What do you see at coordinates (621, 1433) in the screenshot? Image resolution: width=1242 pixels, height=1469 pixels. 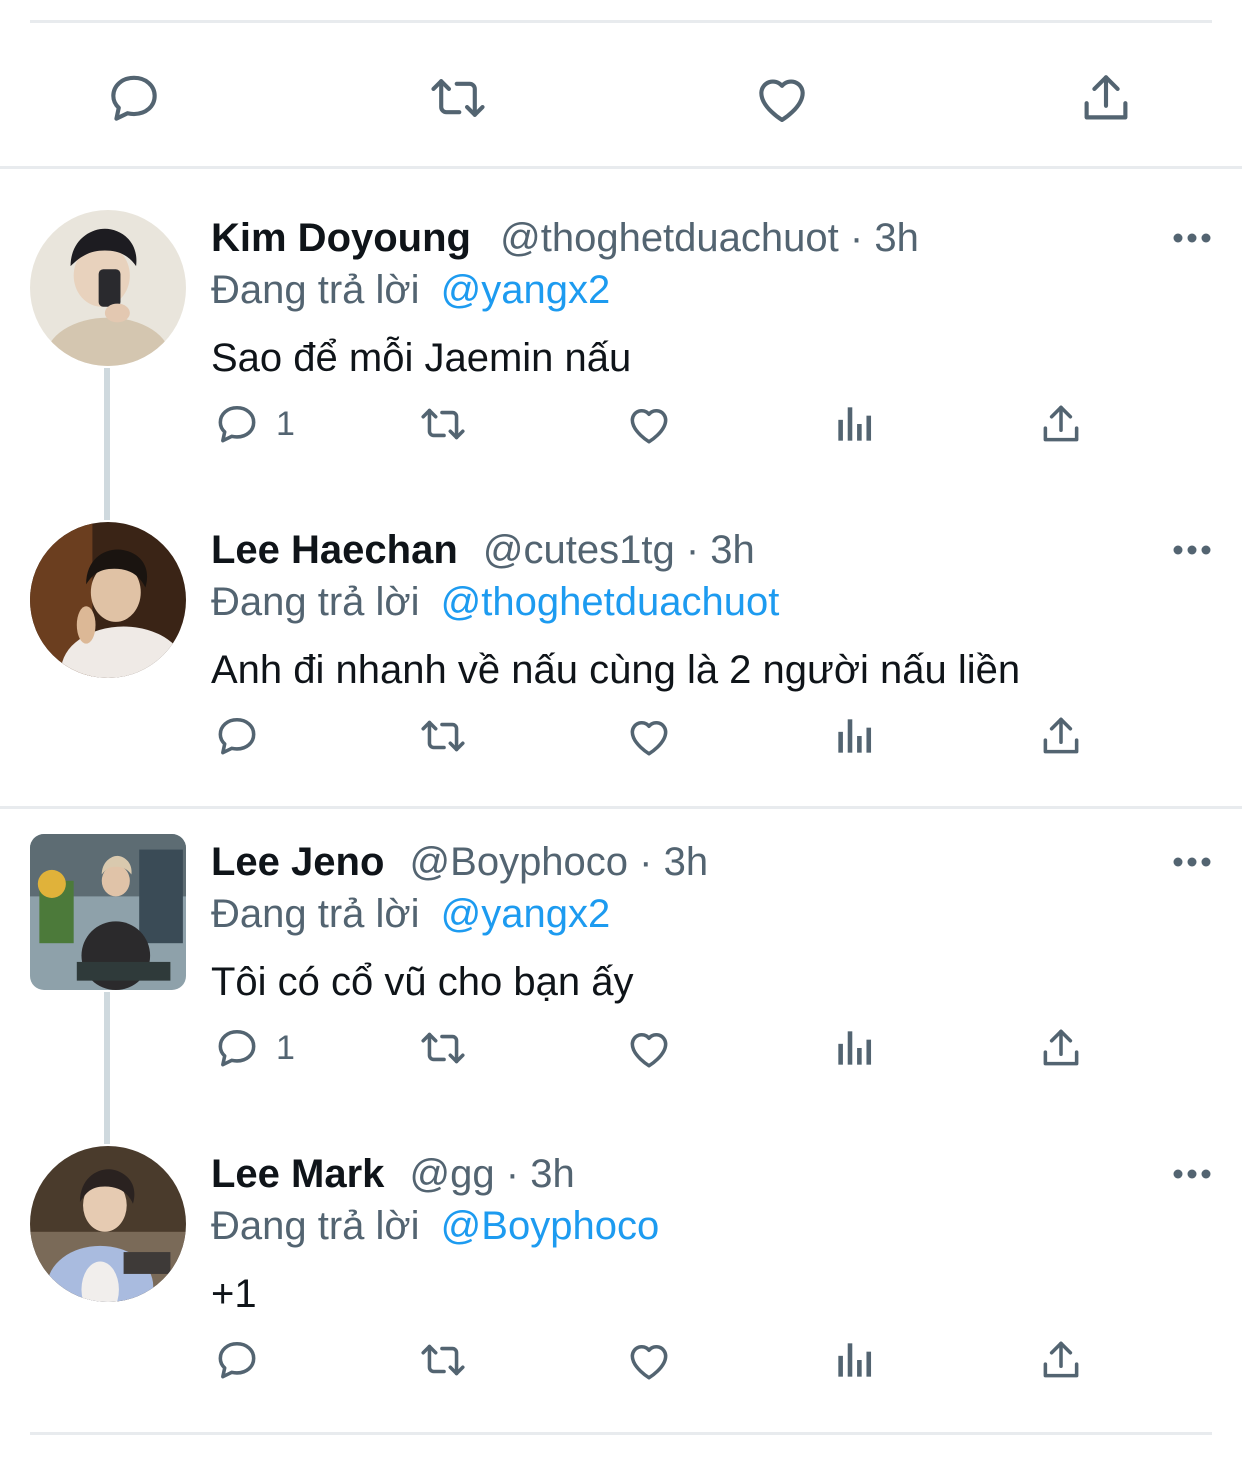 I see `bottom-divider` at bounding box center [621, 1433].